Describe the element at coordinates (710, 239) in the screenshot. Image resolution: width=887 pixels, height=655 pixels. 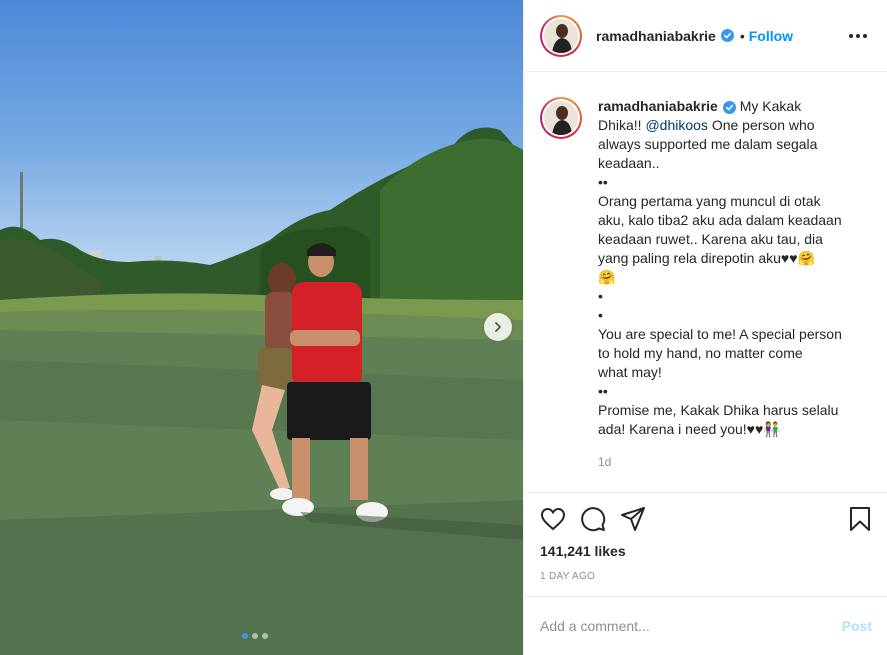
I see `caption-line: keadaan ruwet.. Karena aku tau, dia` at that location.